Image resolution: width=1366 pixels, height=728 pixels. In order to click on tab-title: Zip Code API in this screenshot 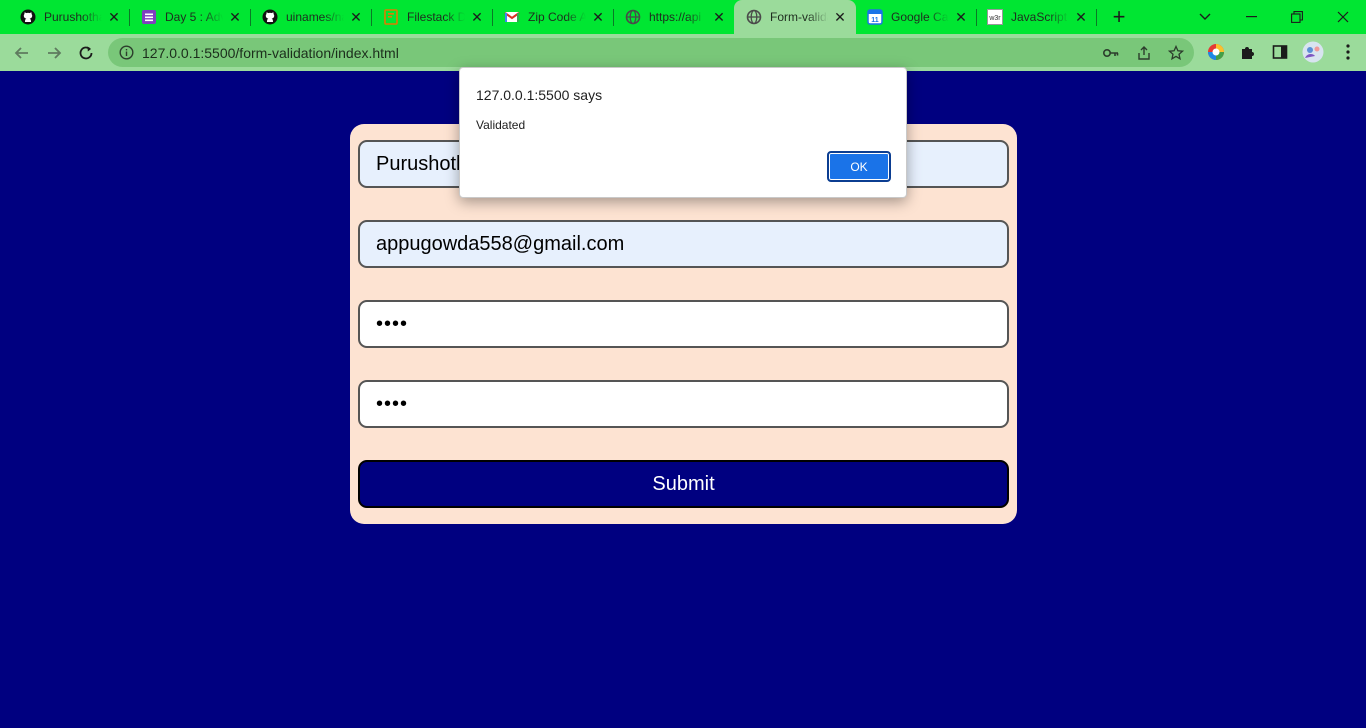, I will do `click(557, 17)`.